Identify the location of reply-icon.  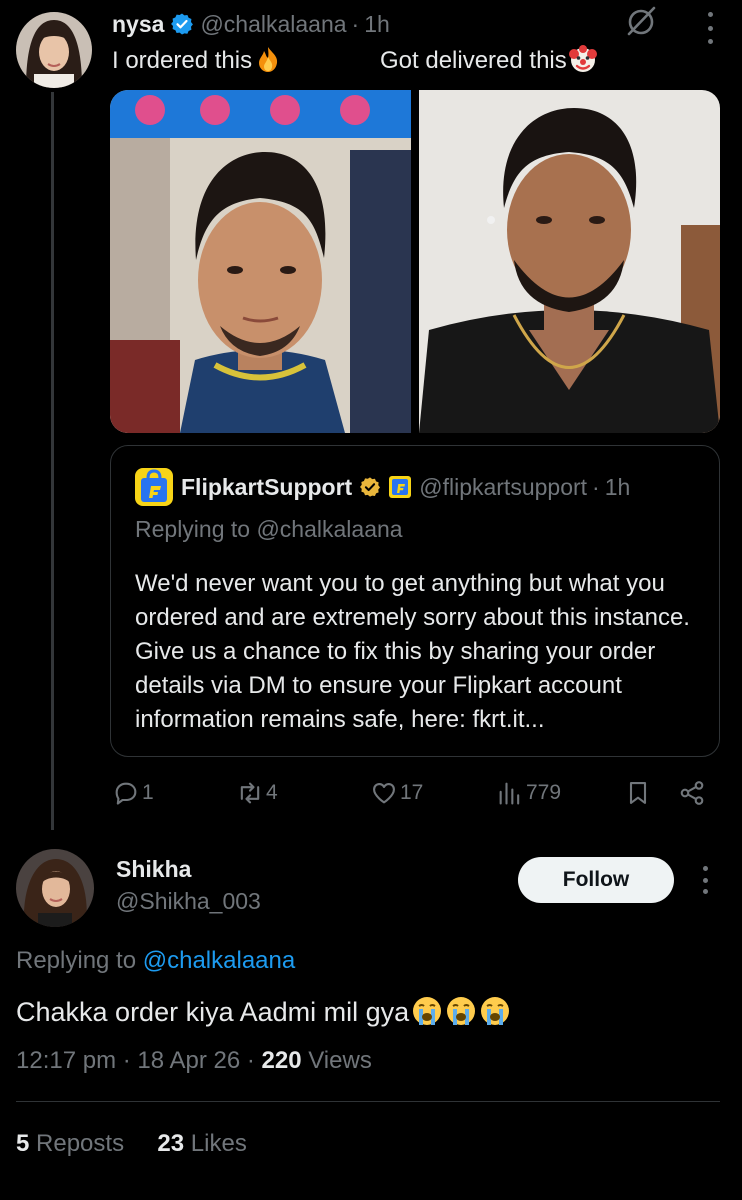
(126, 793).